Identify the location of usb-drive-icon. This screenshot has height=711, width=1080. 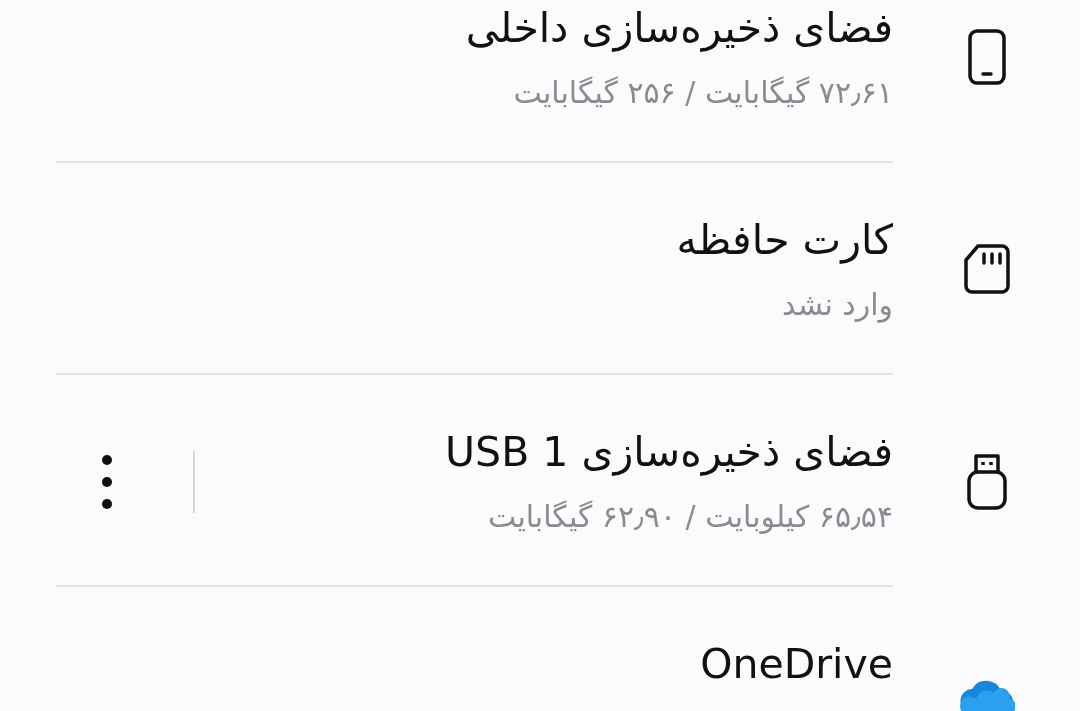
(986, 481).